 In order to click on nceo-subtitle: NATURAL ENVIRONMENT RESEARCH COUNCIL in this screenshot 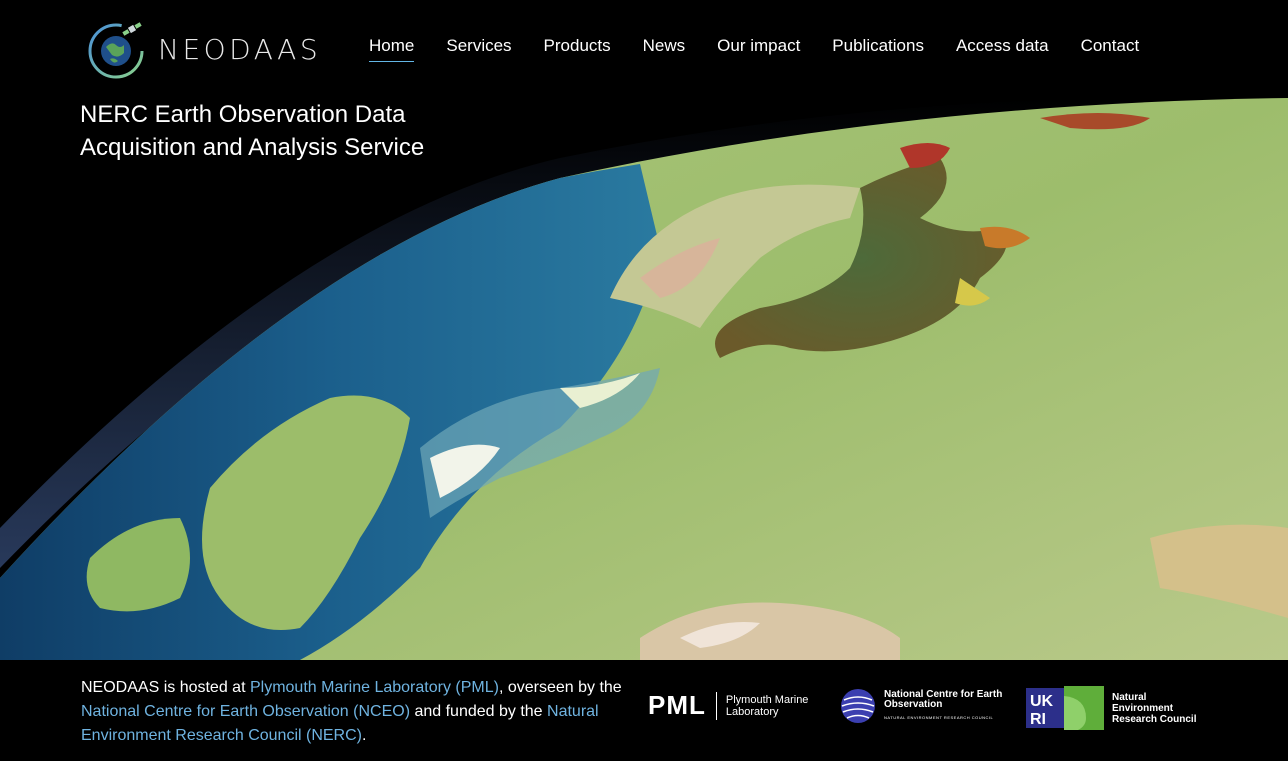, I will do `click(939, 717)`.